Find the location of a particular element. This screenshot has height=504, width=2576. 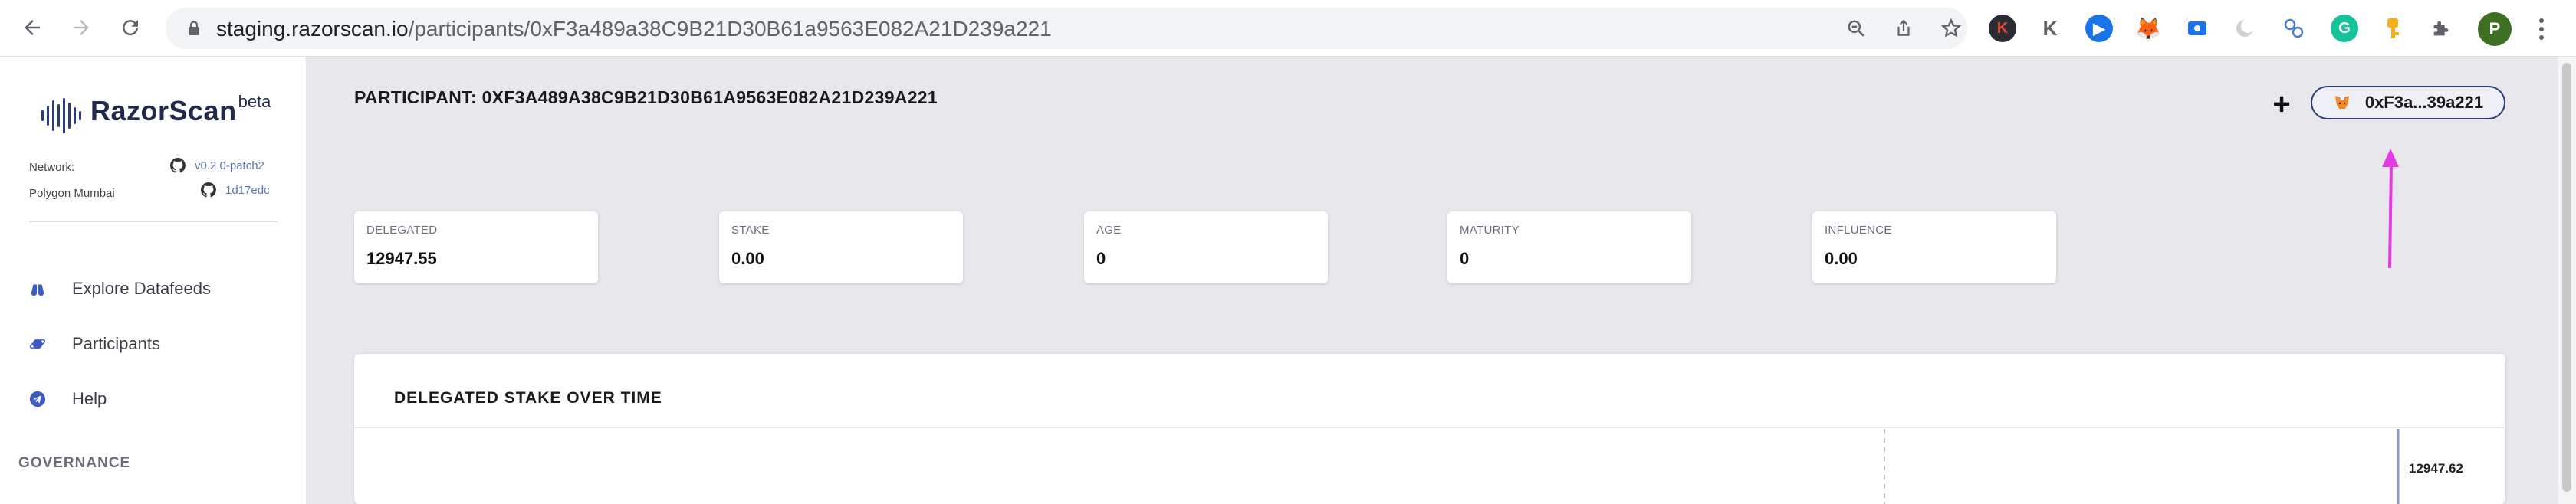

browser-menu-icon is located at coordinates (2541, 29).